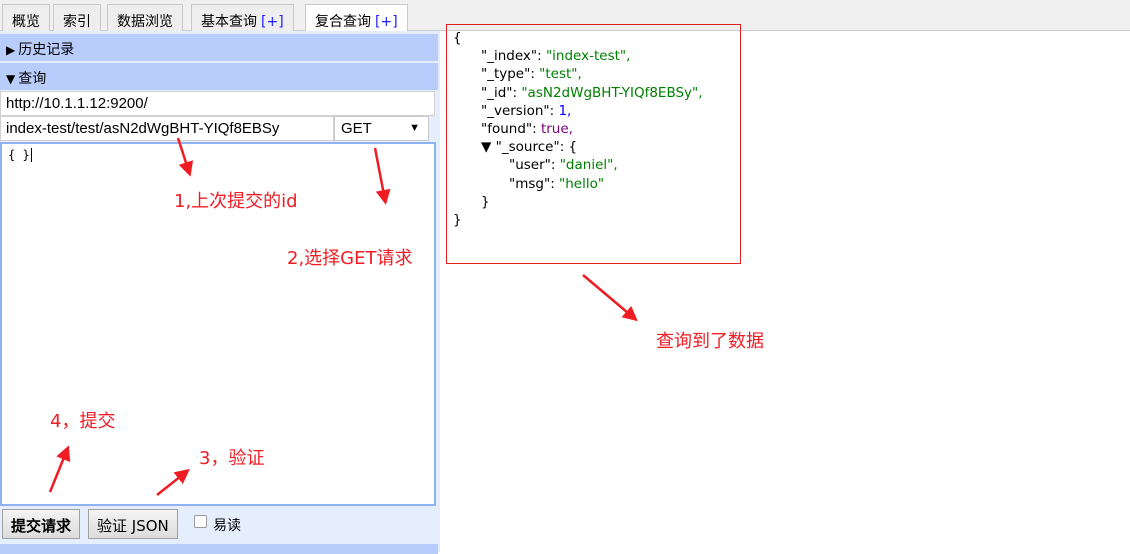 The image size is (1130, 554). I want to click on annotation-3: 3，验证, so click(232, 458).